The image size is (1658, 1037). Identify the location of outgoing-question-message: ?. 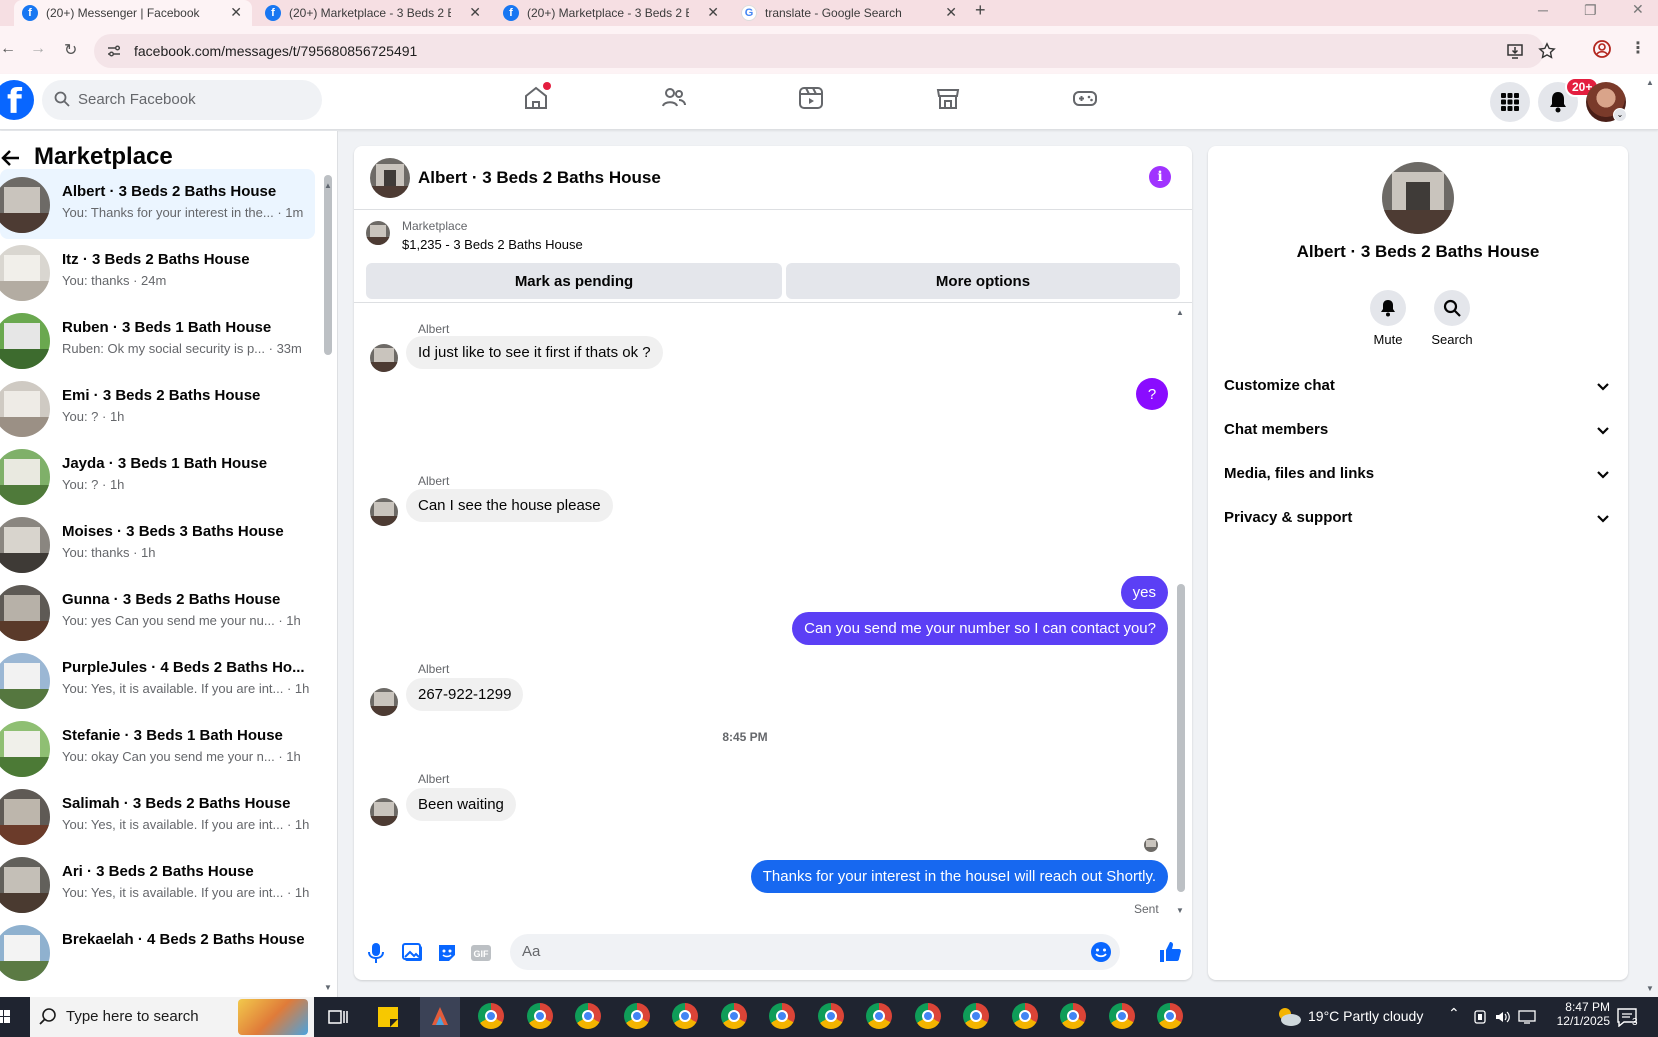
(1152, 394).